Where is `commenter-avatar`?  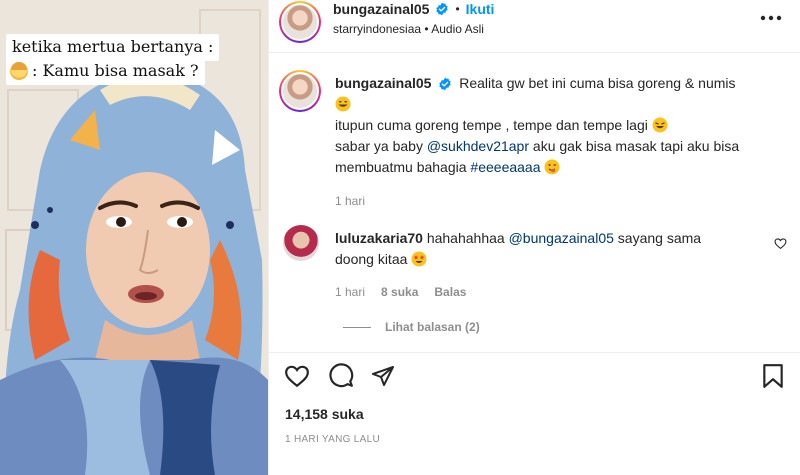 commenter-avatar is located at coordinates (301, 243).